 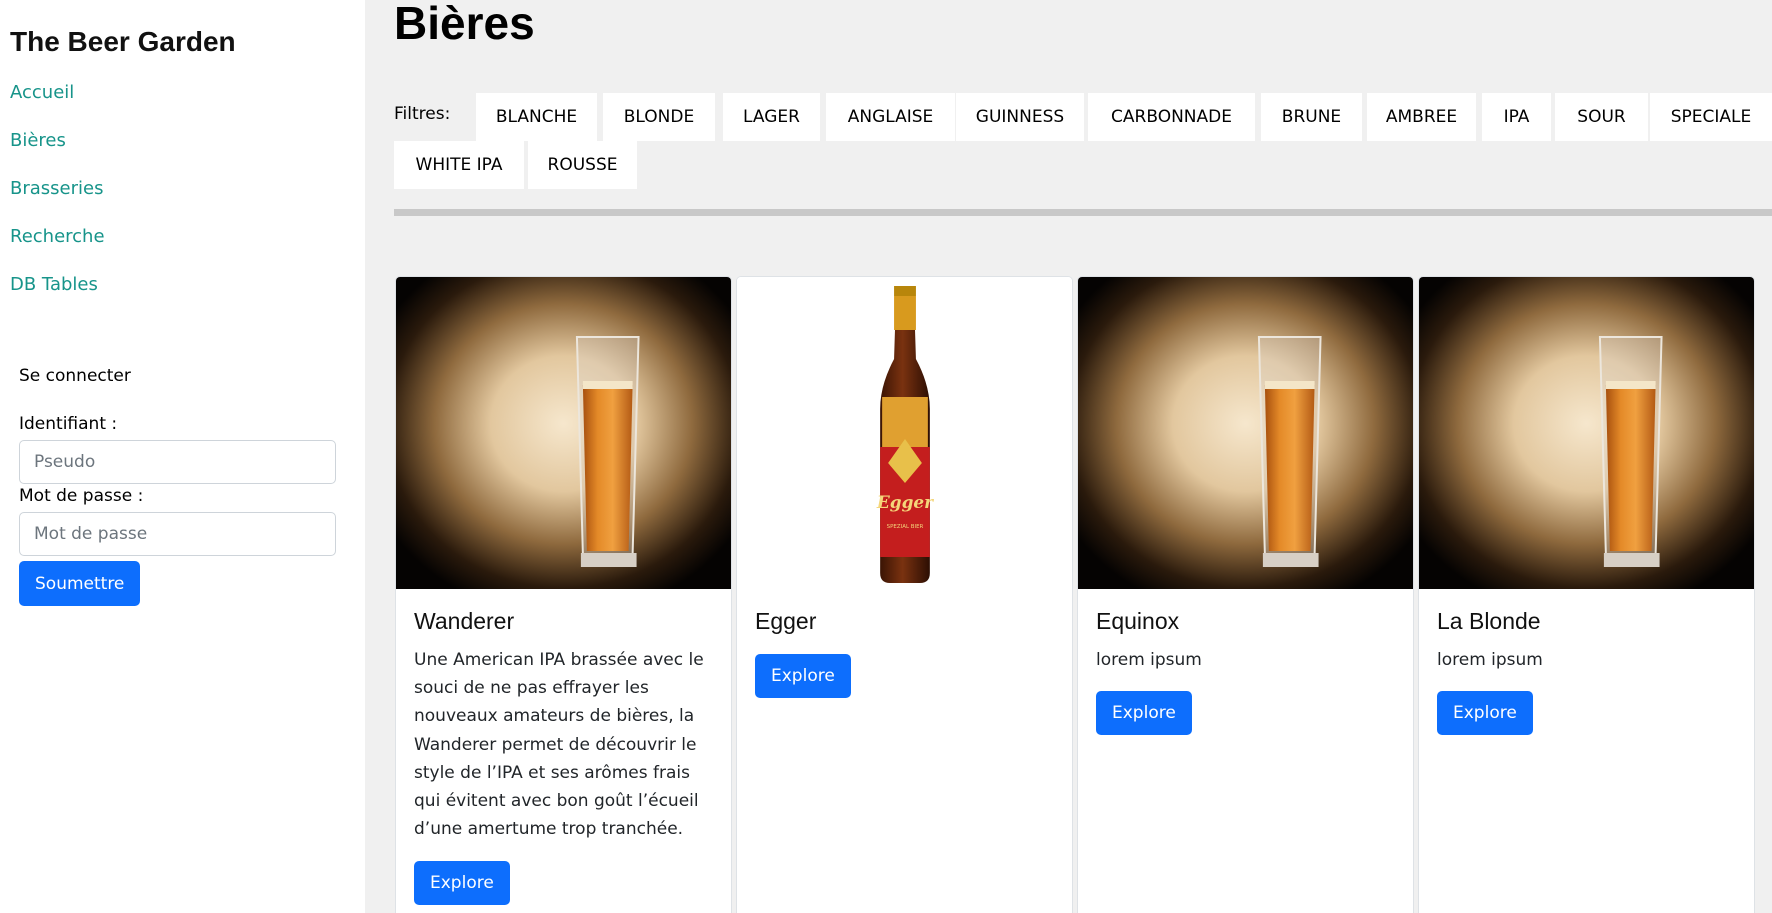 I want to click on description-line: qui évitent avec bon goût l’écueil, so click(x=556, y=801).